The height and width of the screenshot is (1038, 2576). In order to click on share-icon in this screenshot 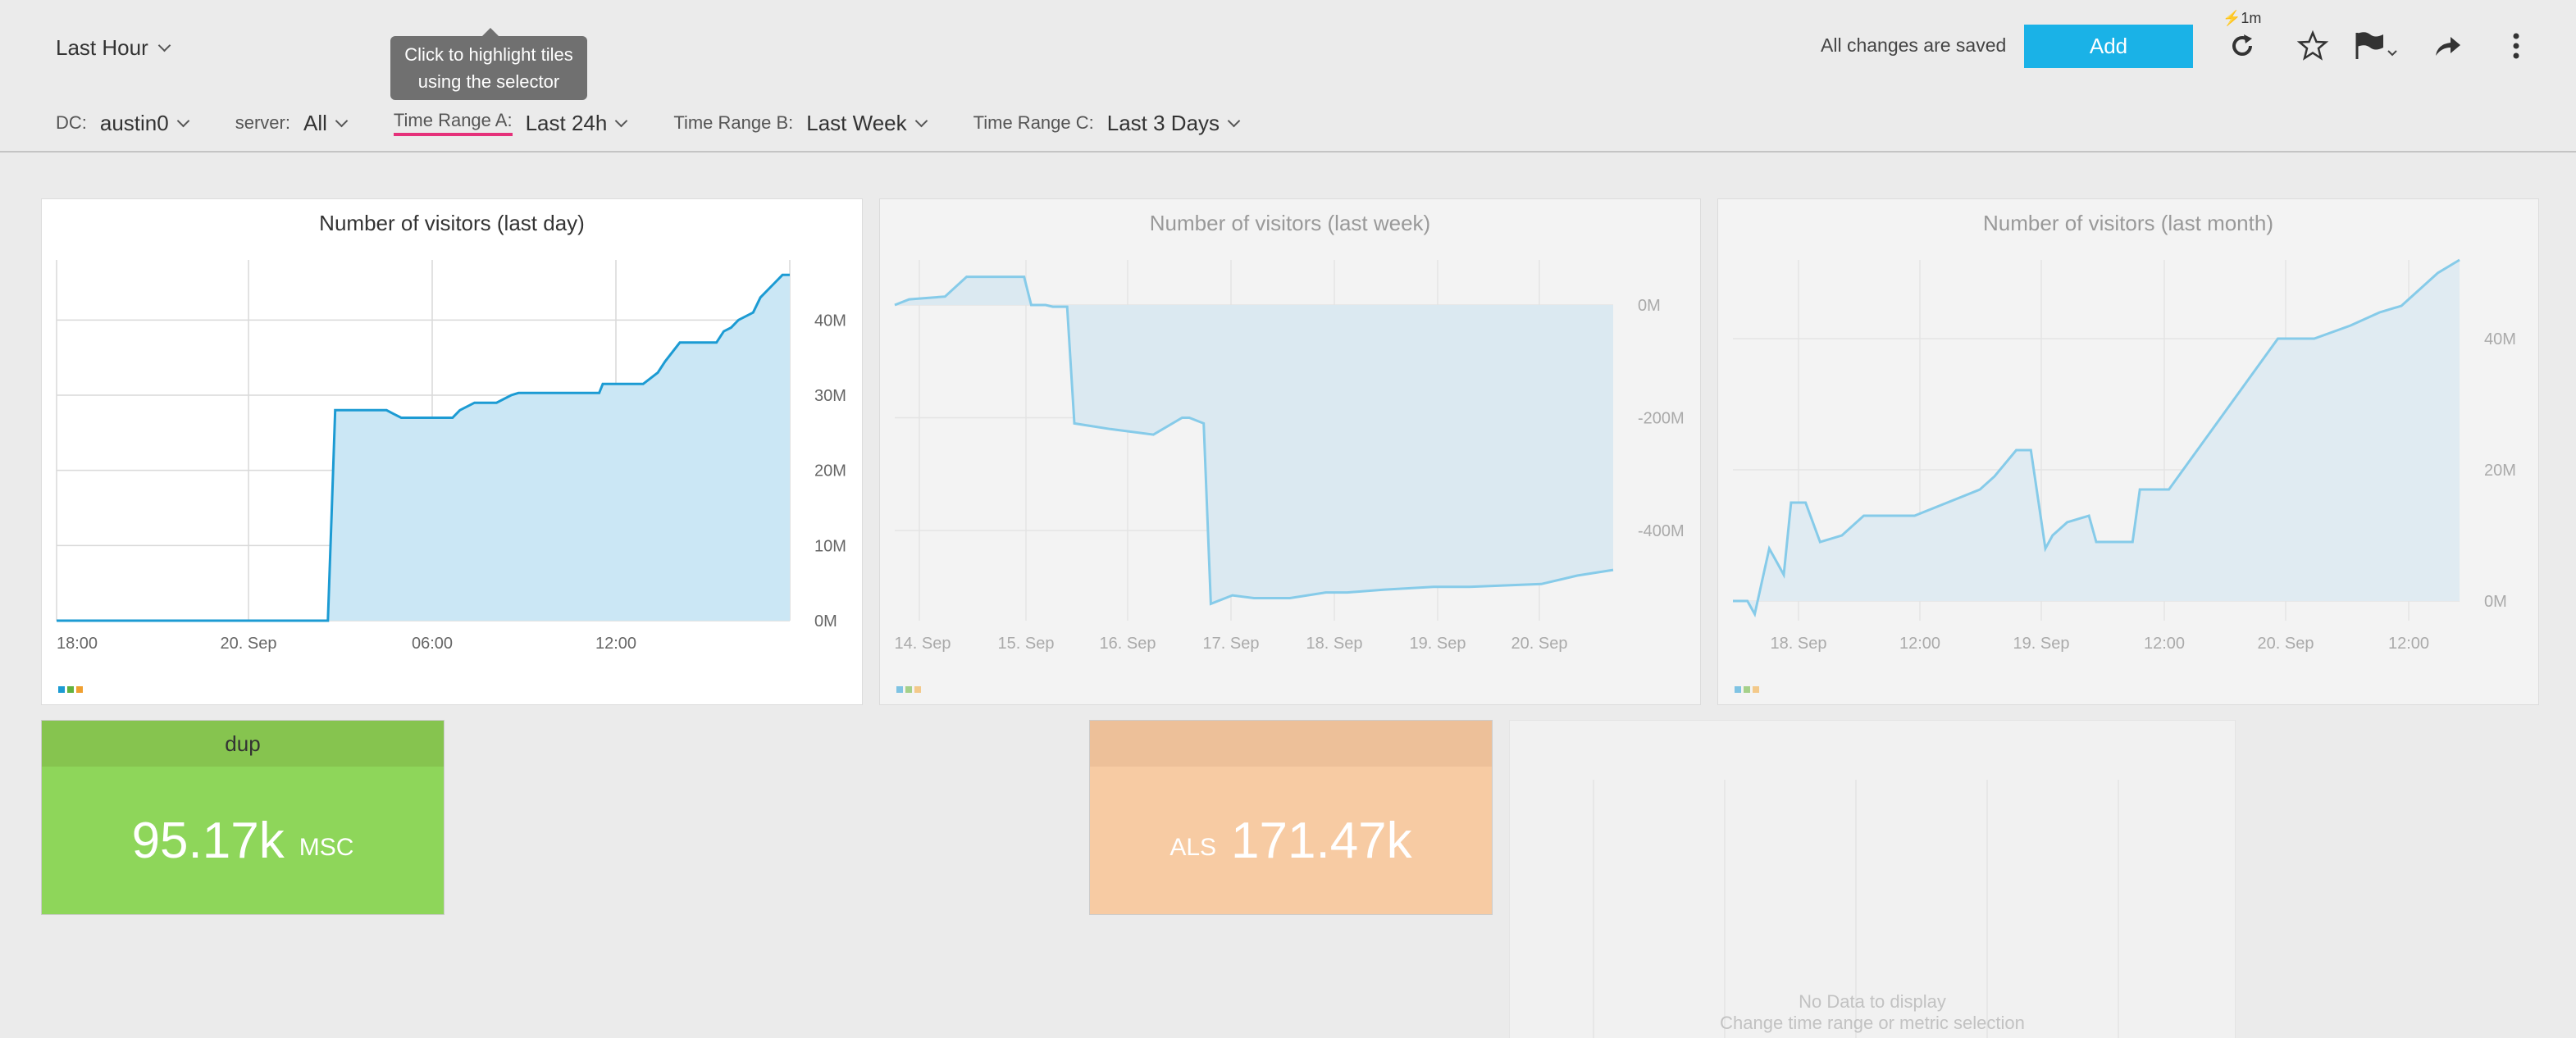, I will do `click(2447, 46)`.